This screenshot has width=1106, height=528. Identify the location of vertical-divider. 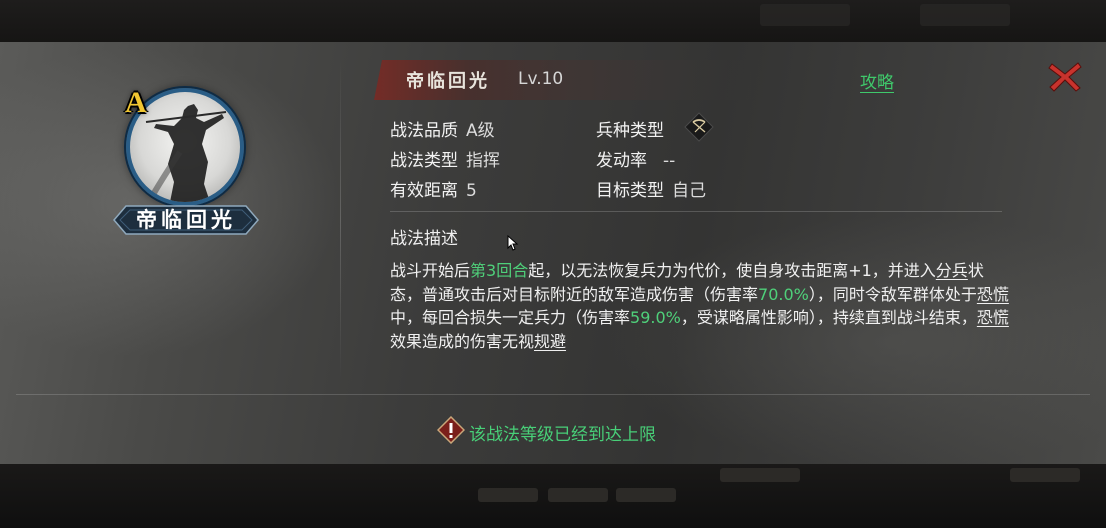
(340, 220).